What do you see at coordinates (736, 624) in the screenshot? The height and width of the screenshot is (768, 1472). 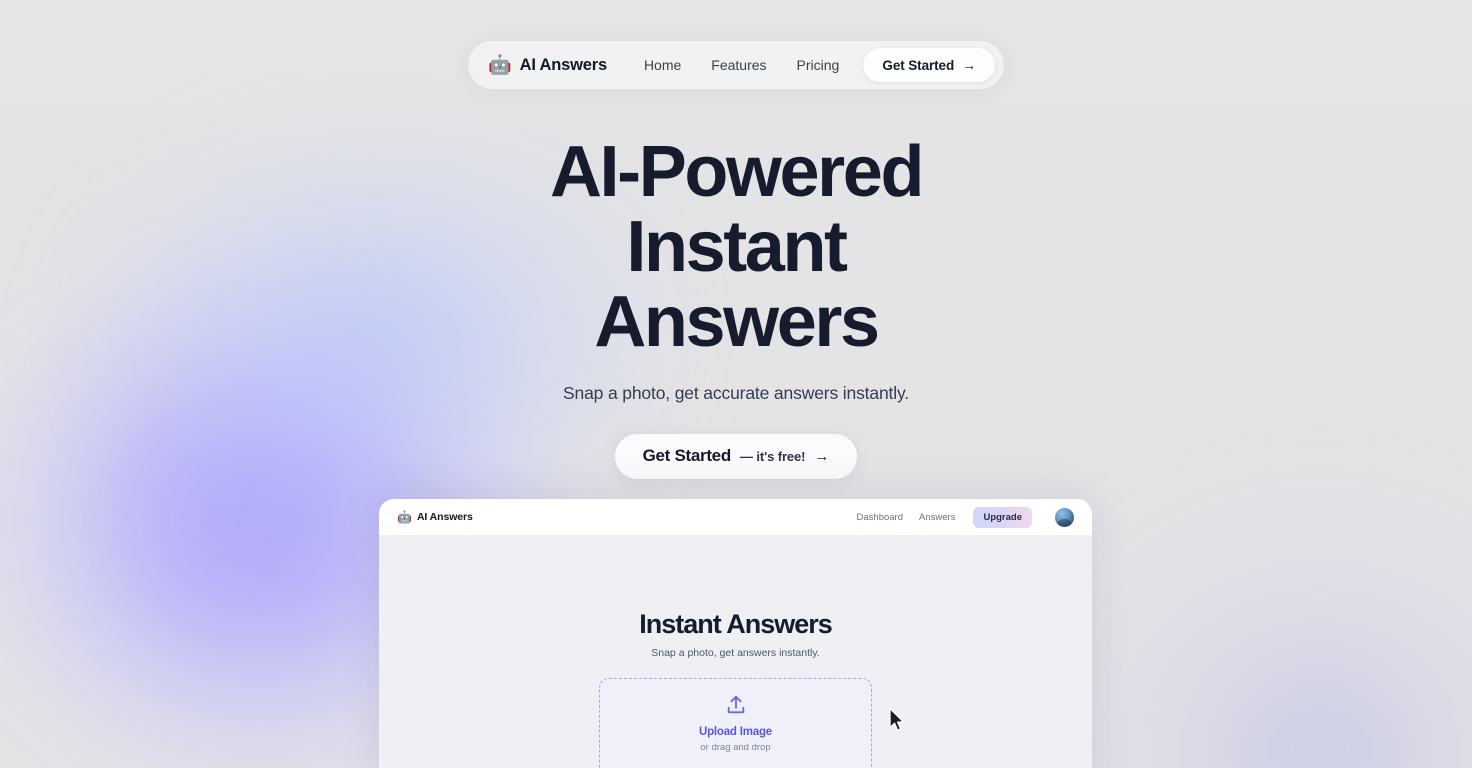 I see `app-preview-title: Instant Answers` at bounding box center [736, 624].